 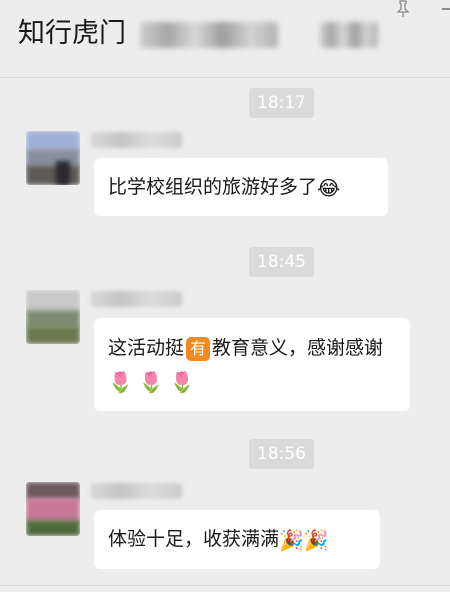 What do you see at coordinates (194, 539) in the screenshot?
I see `message-text: 体验十足，收获满满` at bounding box center [194, 539].